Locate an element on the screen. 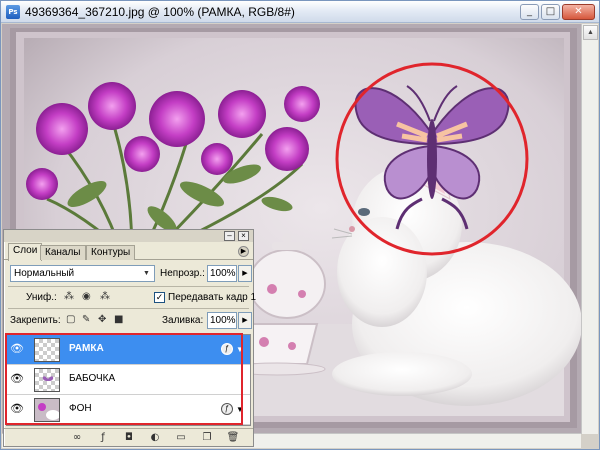 The width and height of the screenshot is (600, 450). layer-name: БАБОЧКА is located at coordinates (92, 378).